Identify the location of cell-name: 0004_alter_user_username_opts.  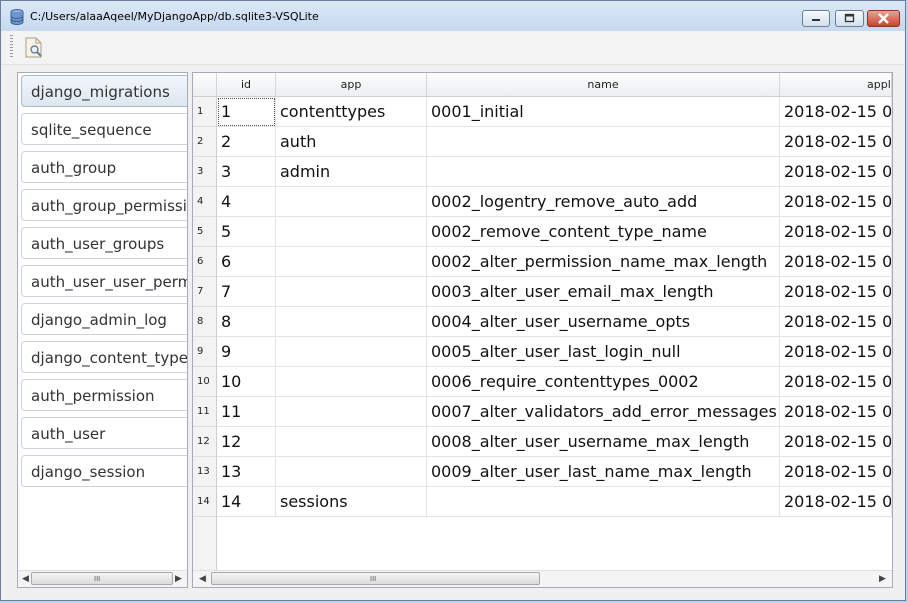
(603, 322).